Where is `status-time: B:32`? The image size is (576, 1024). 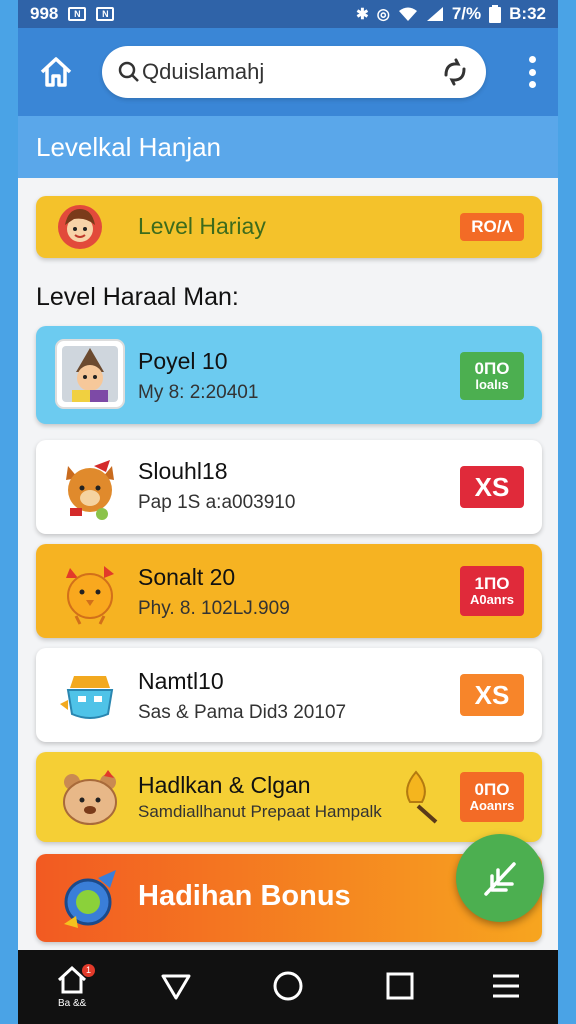
status-time: B:32 is located at coordinates (527, 13).